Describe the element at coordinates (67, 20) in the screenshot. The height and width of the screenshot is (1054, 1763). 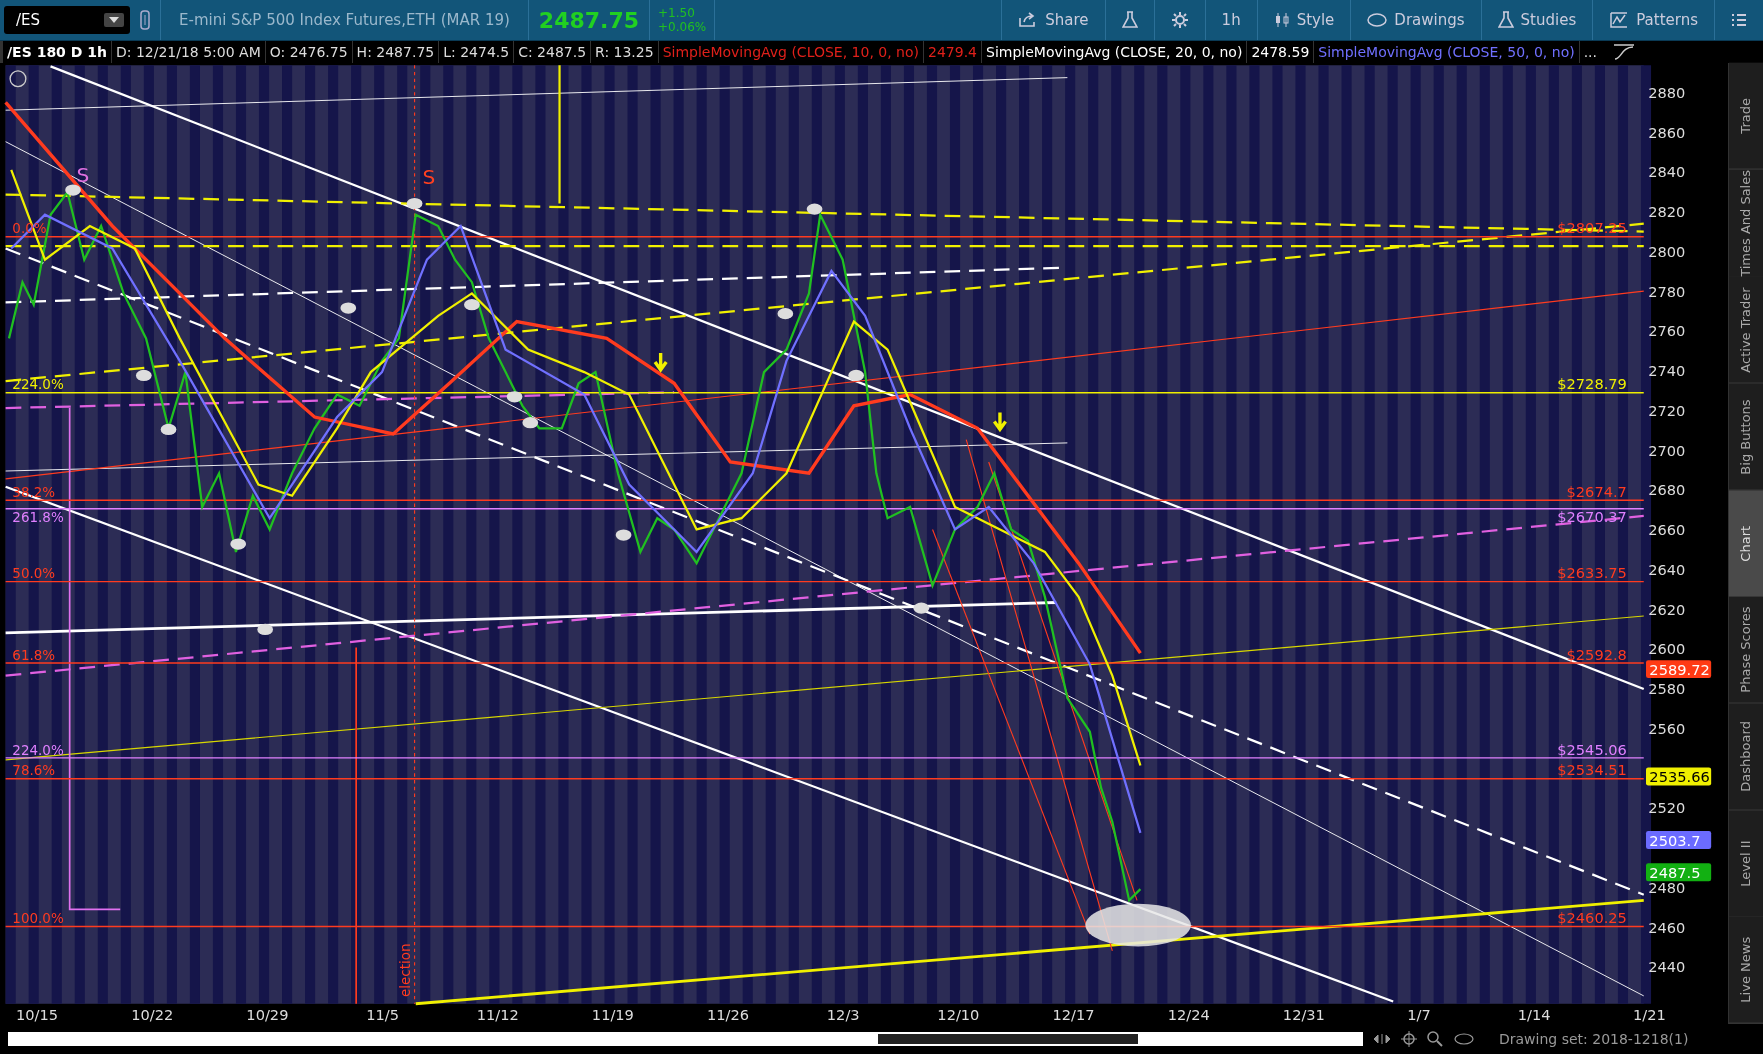
I see `symbol-field: /ES` at that location.